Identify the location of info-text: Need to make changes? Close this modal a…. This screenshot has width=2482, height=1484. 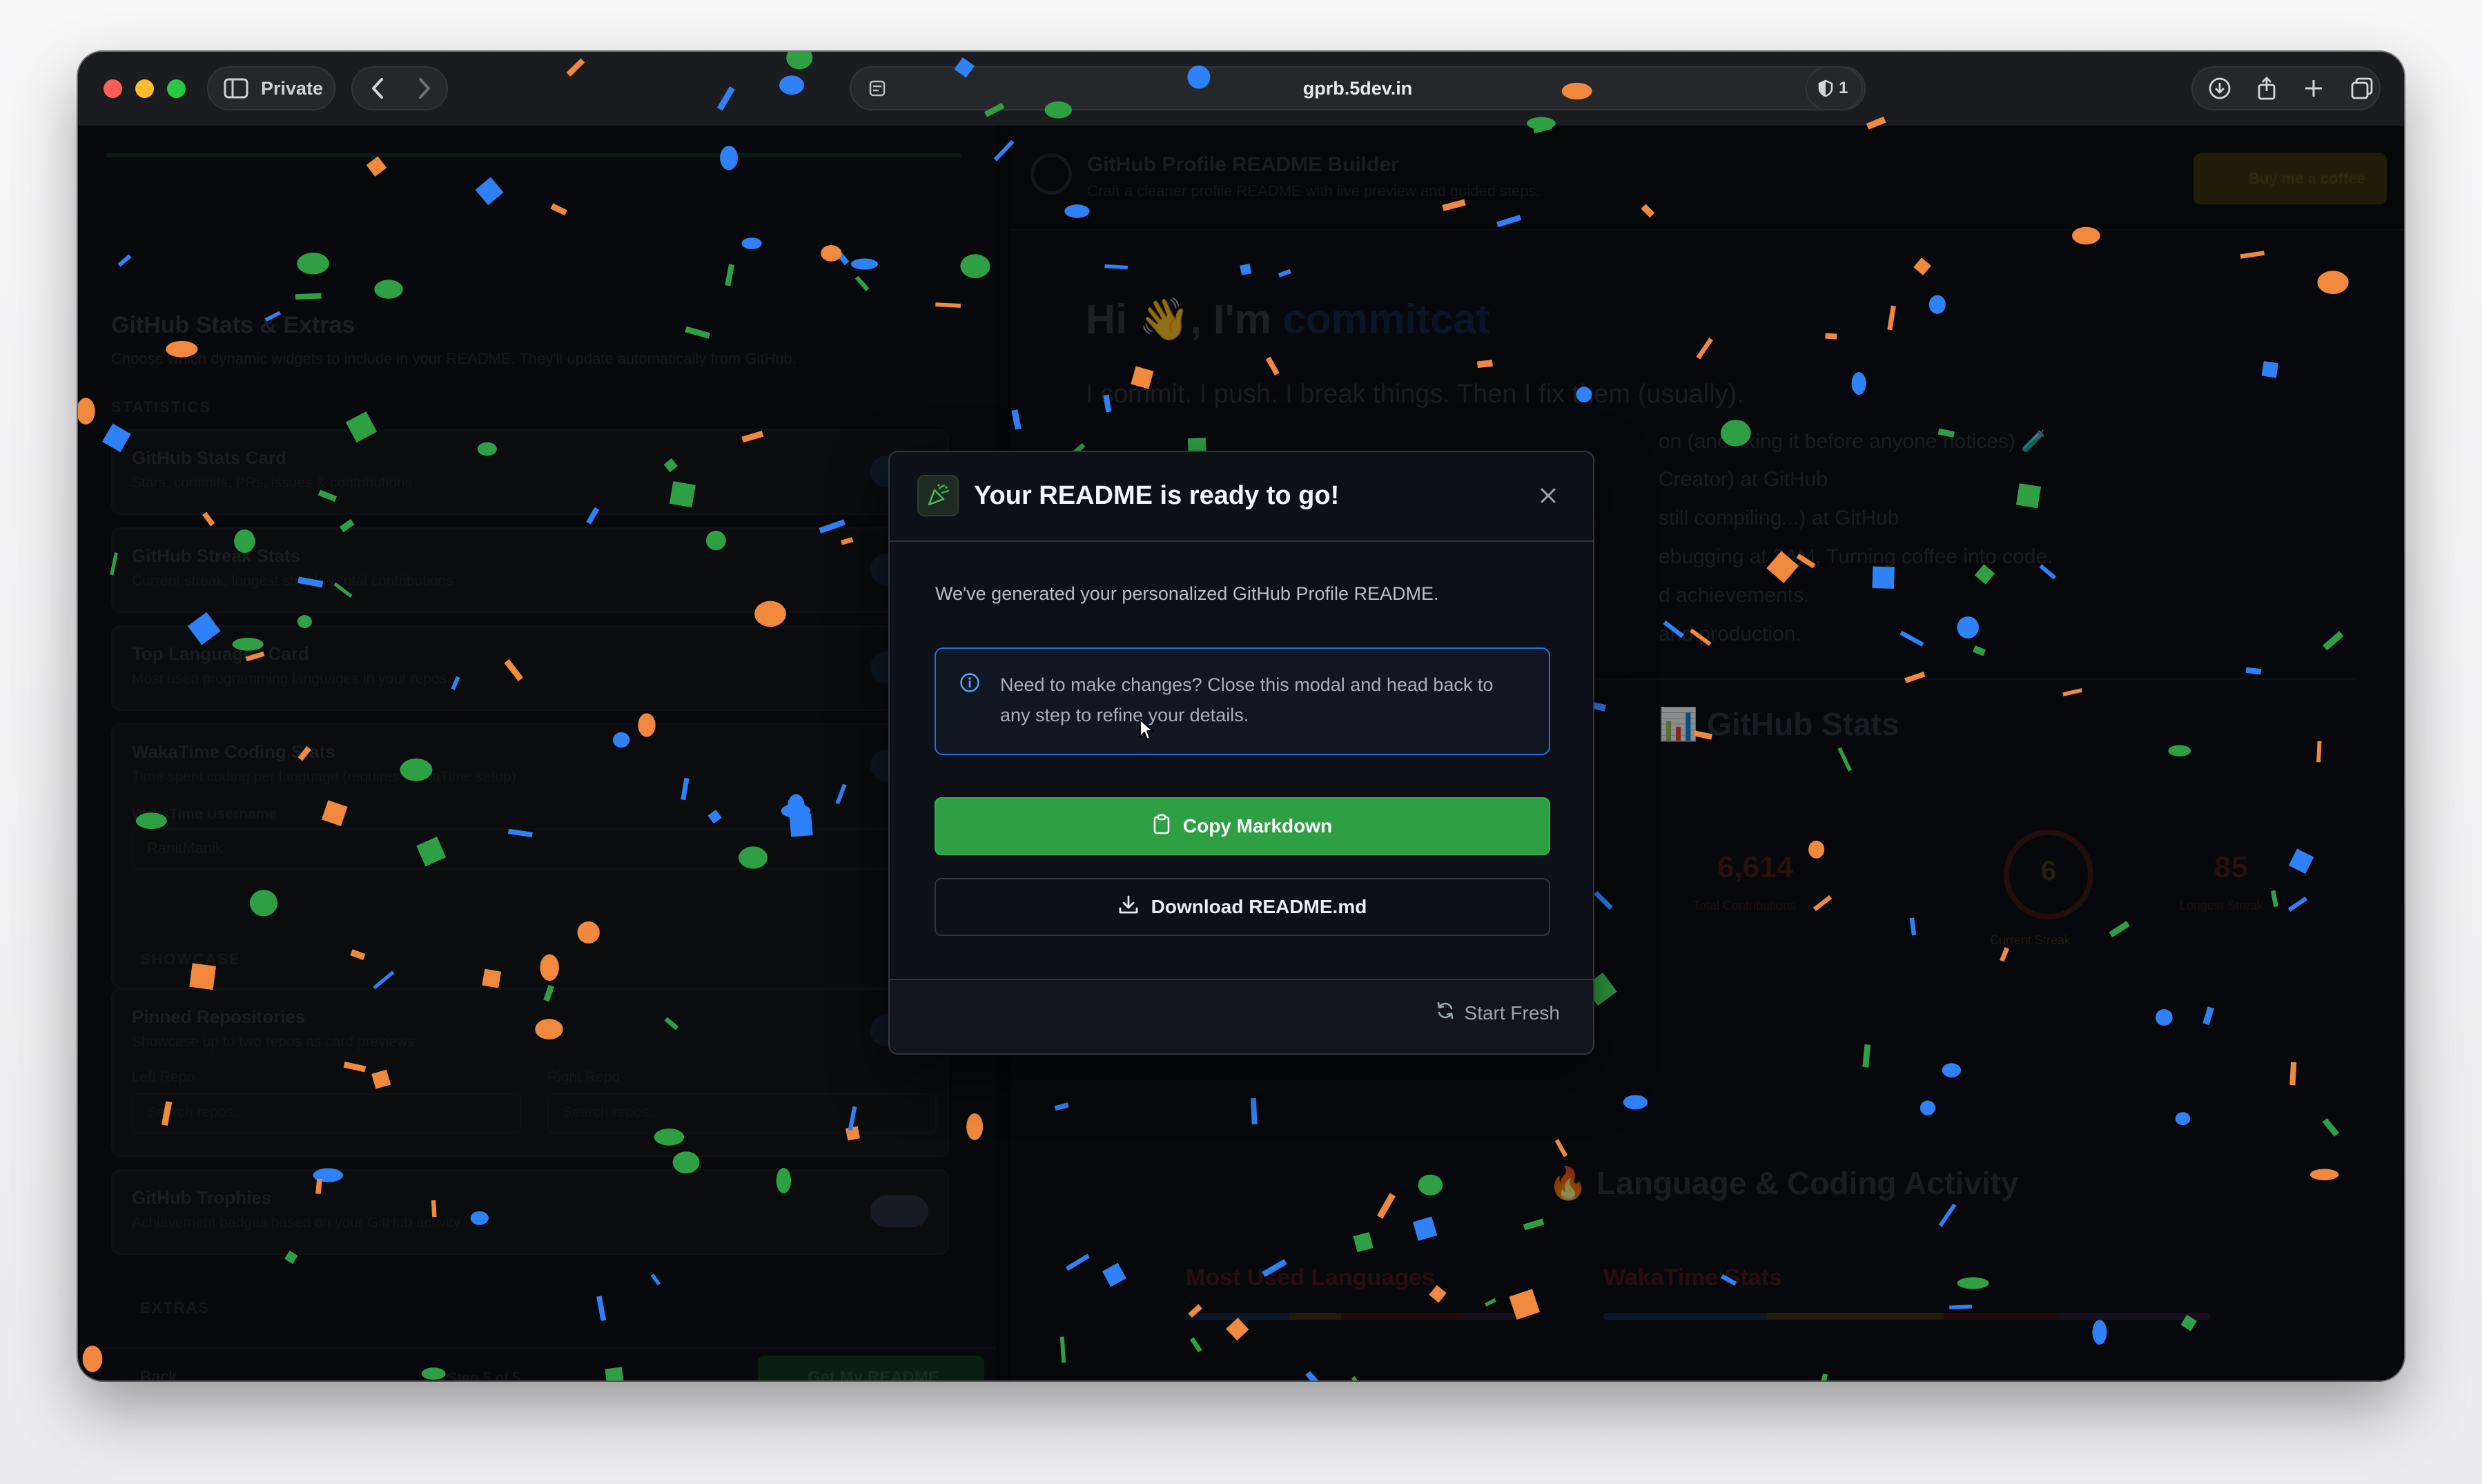
(1247, 699).